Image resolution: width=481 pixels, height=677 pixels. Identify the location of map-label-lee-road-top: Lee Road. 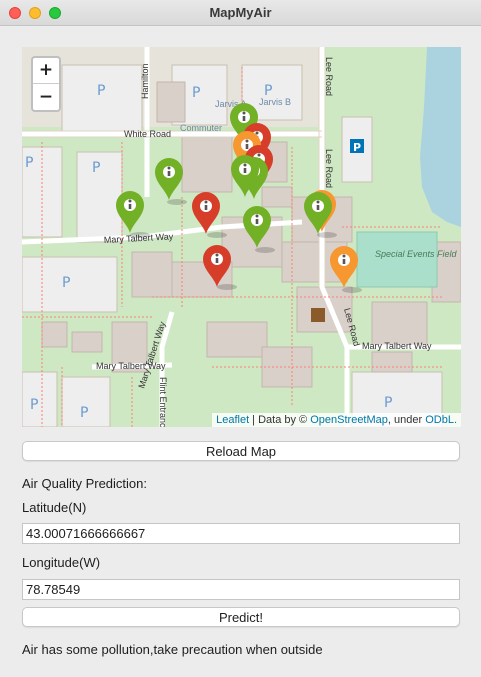
(329, 76).